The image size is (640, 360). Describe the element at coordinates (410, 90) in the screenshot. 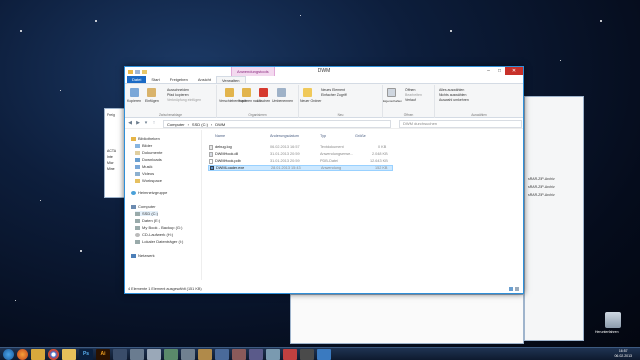

I see `open-button: Öffnen` at that location.